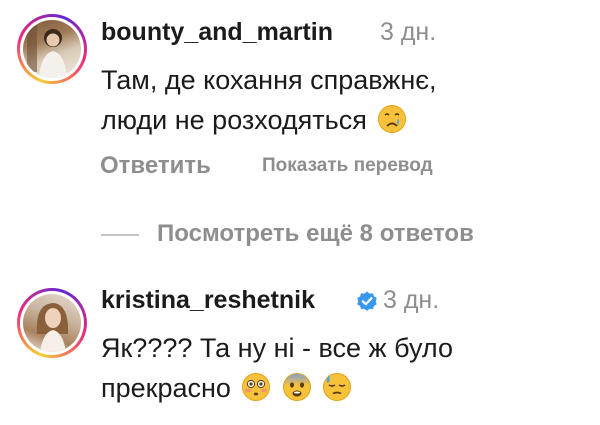 The height and width of the screenshot is (425, 600). Describe the element at coordinates (234, 120) in the screenshot. I see `comment-text-line: люди не розходяться` at that location.